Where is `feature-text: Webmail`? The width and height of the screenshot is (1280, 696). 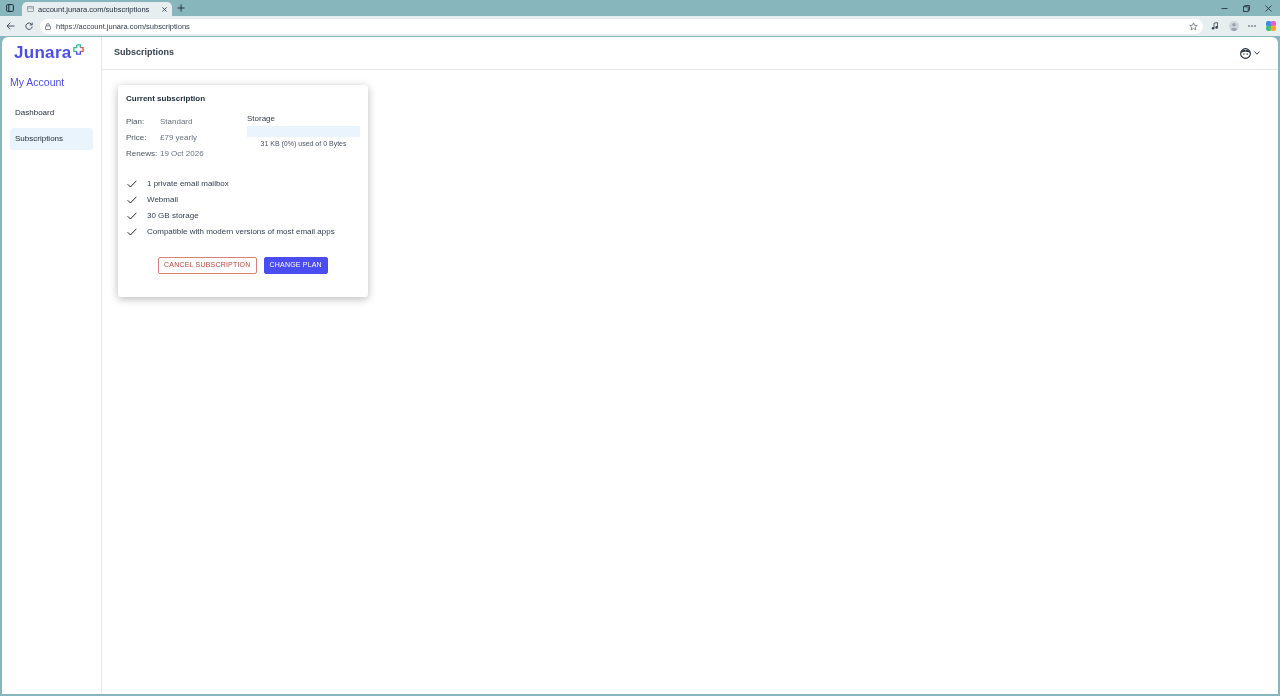
feature-text: Webmail is located at coordinates (162, 200).